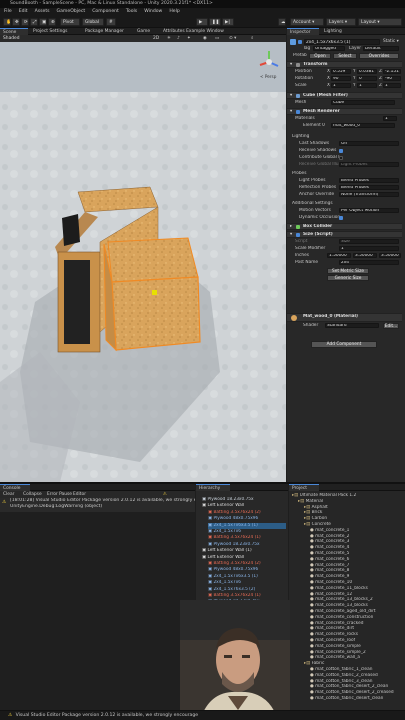 The image size is (405, 720). I want to click on hierarchy-item: ▣ 2x4_1.5x76x3.5 (2), so click(247, 590).